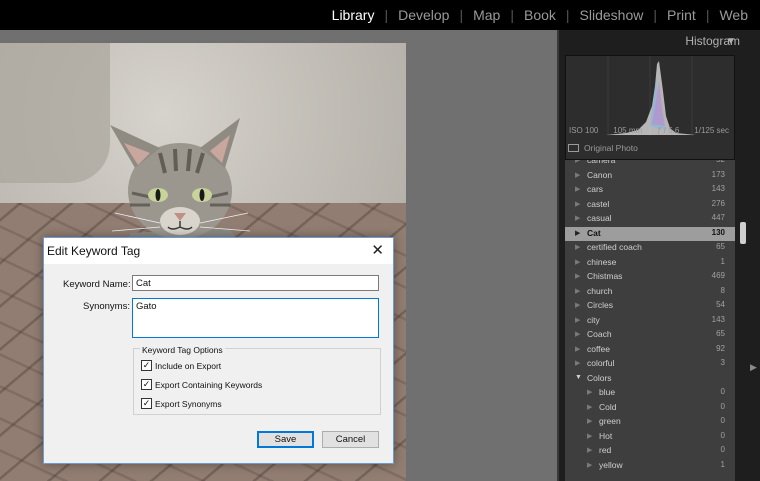 The width and height of the screenshot is (760, 481). What do you see at coordinates (599, 218) in the screenshot?
I see `keyword-name: casual` at bounding box center [599, 218].